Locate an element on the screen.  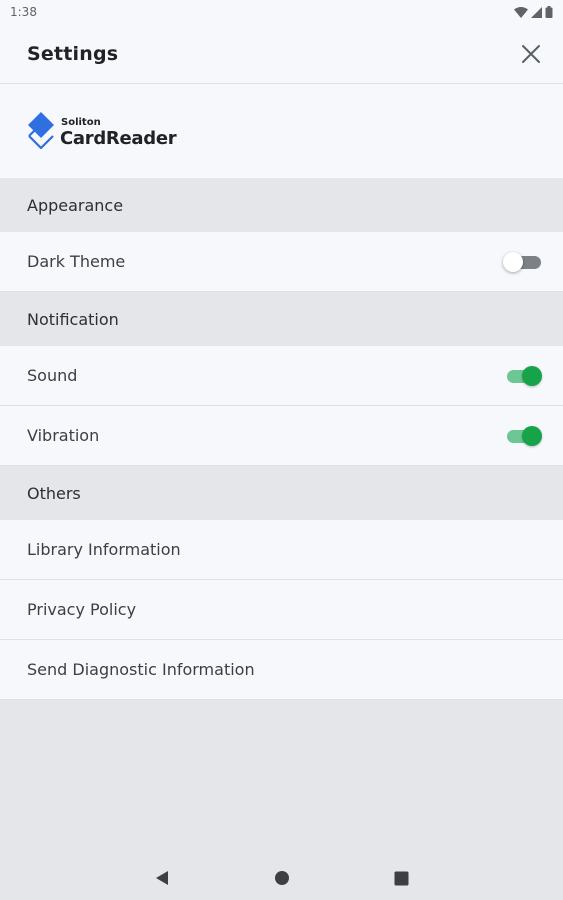
status-bar: 1:38 is located at coordinates (281, 12).